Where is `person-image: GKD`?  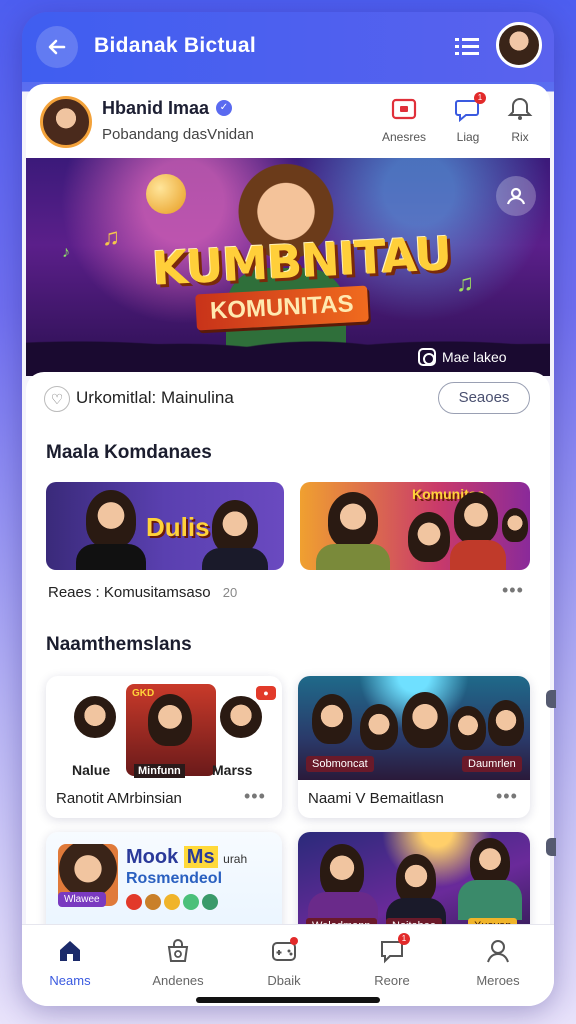 person-image: GKD is located at coordinates (171, 730).